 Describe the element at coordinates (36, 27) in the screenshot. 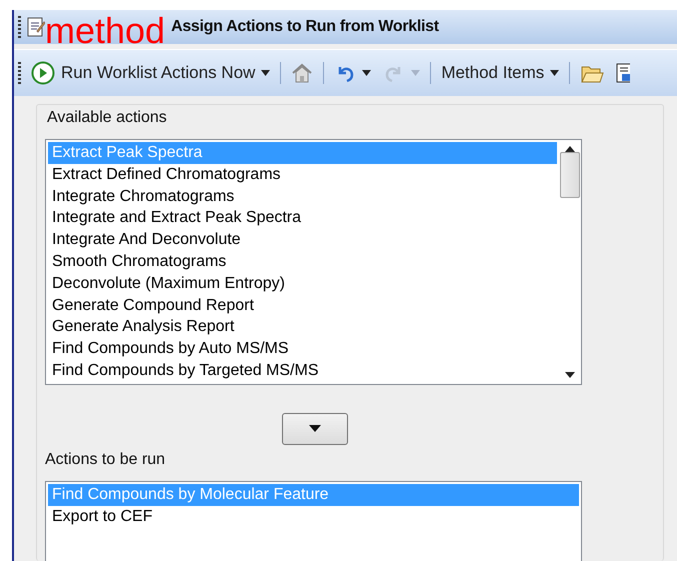

I see `document-edit-icon` at that location.